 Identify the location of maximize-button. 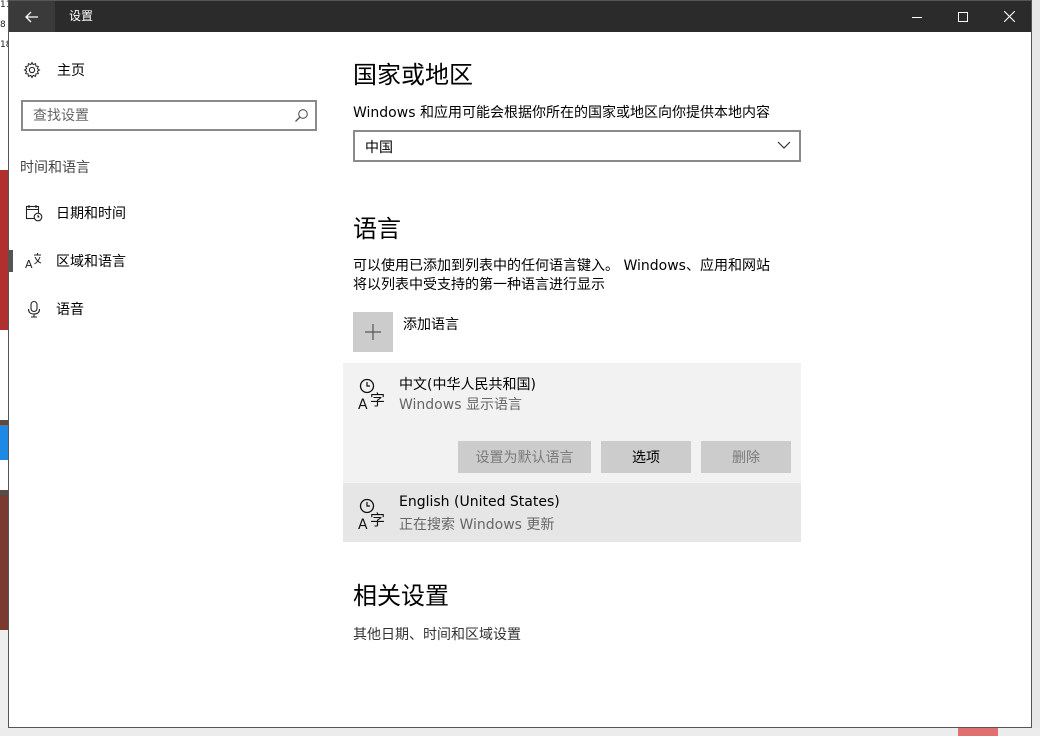
(963, 16).